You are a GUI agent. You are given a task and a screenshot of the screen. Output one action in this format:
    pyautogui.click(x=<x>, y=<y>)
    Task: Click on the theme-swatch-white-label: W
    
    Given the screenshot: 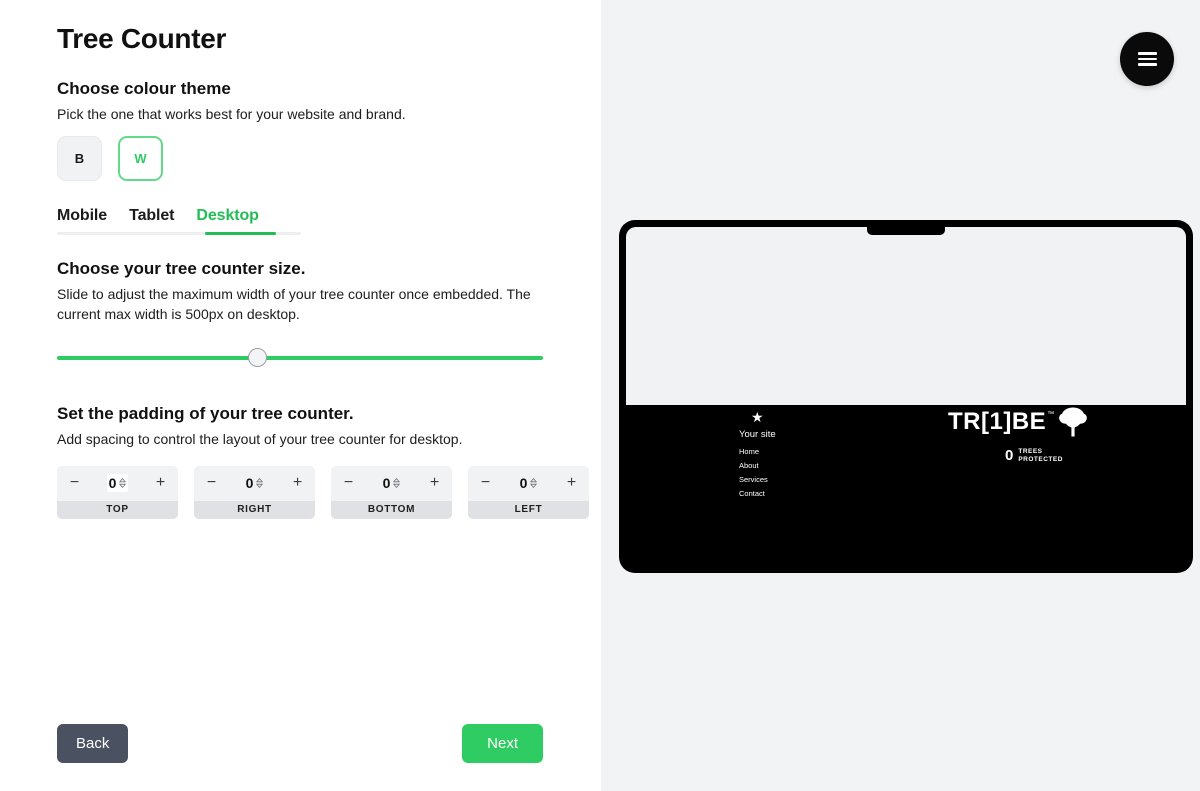 What is the action you would take?
    pyautogui.click(x=140, y=159)
    